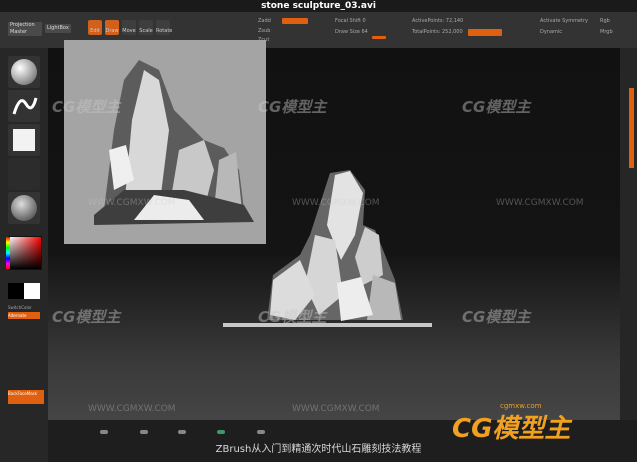 The image size is (637, 462). I want to click on right-shelf-indicator, so click(631, 128).